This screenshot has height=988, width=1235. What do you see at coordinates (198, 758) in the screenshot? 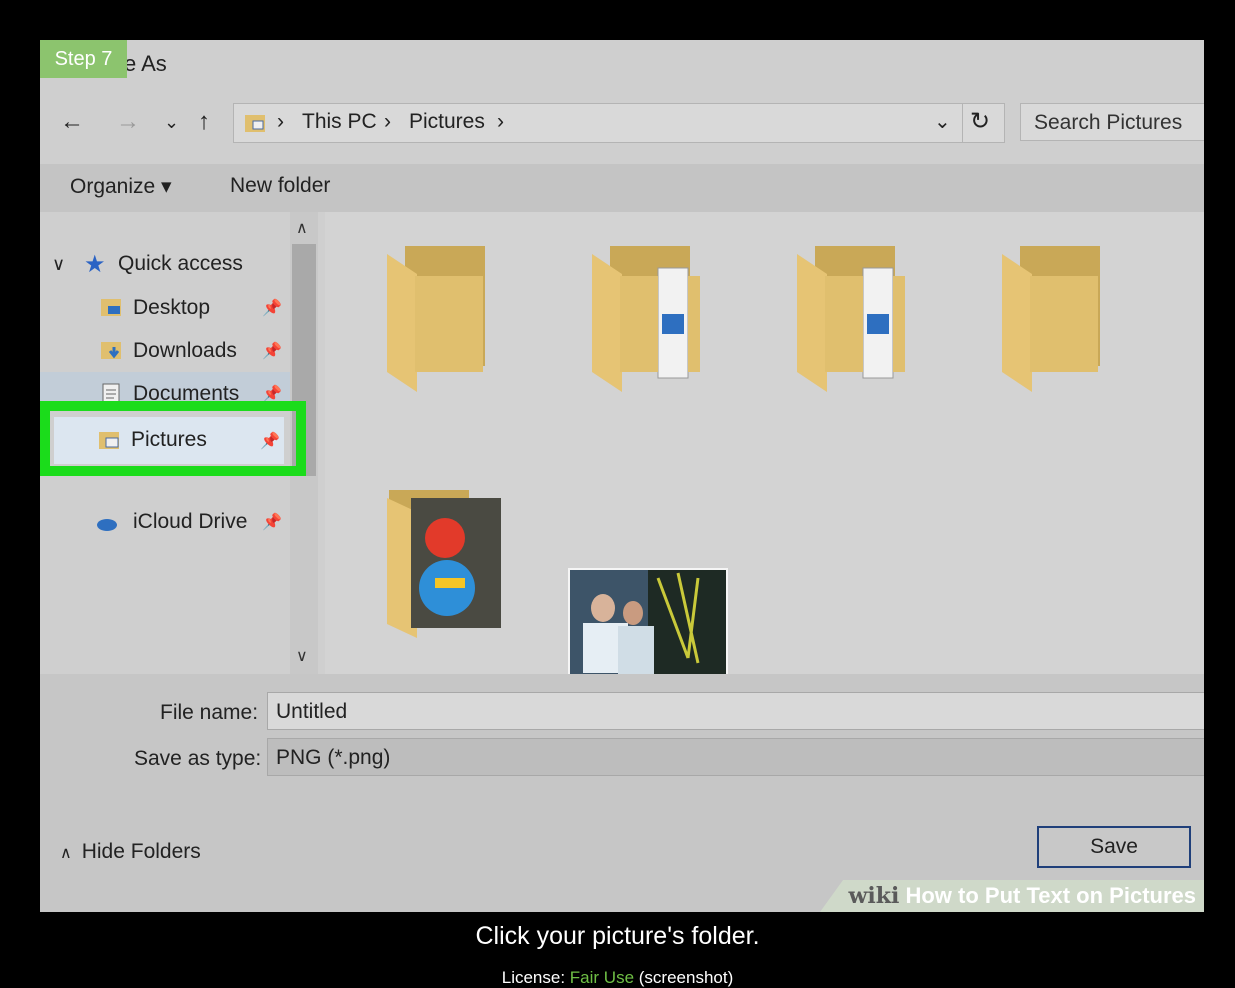
I see `save-as-type-label: Save as type:` at bounding box center [198, 758].